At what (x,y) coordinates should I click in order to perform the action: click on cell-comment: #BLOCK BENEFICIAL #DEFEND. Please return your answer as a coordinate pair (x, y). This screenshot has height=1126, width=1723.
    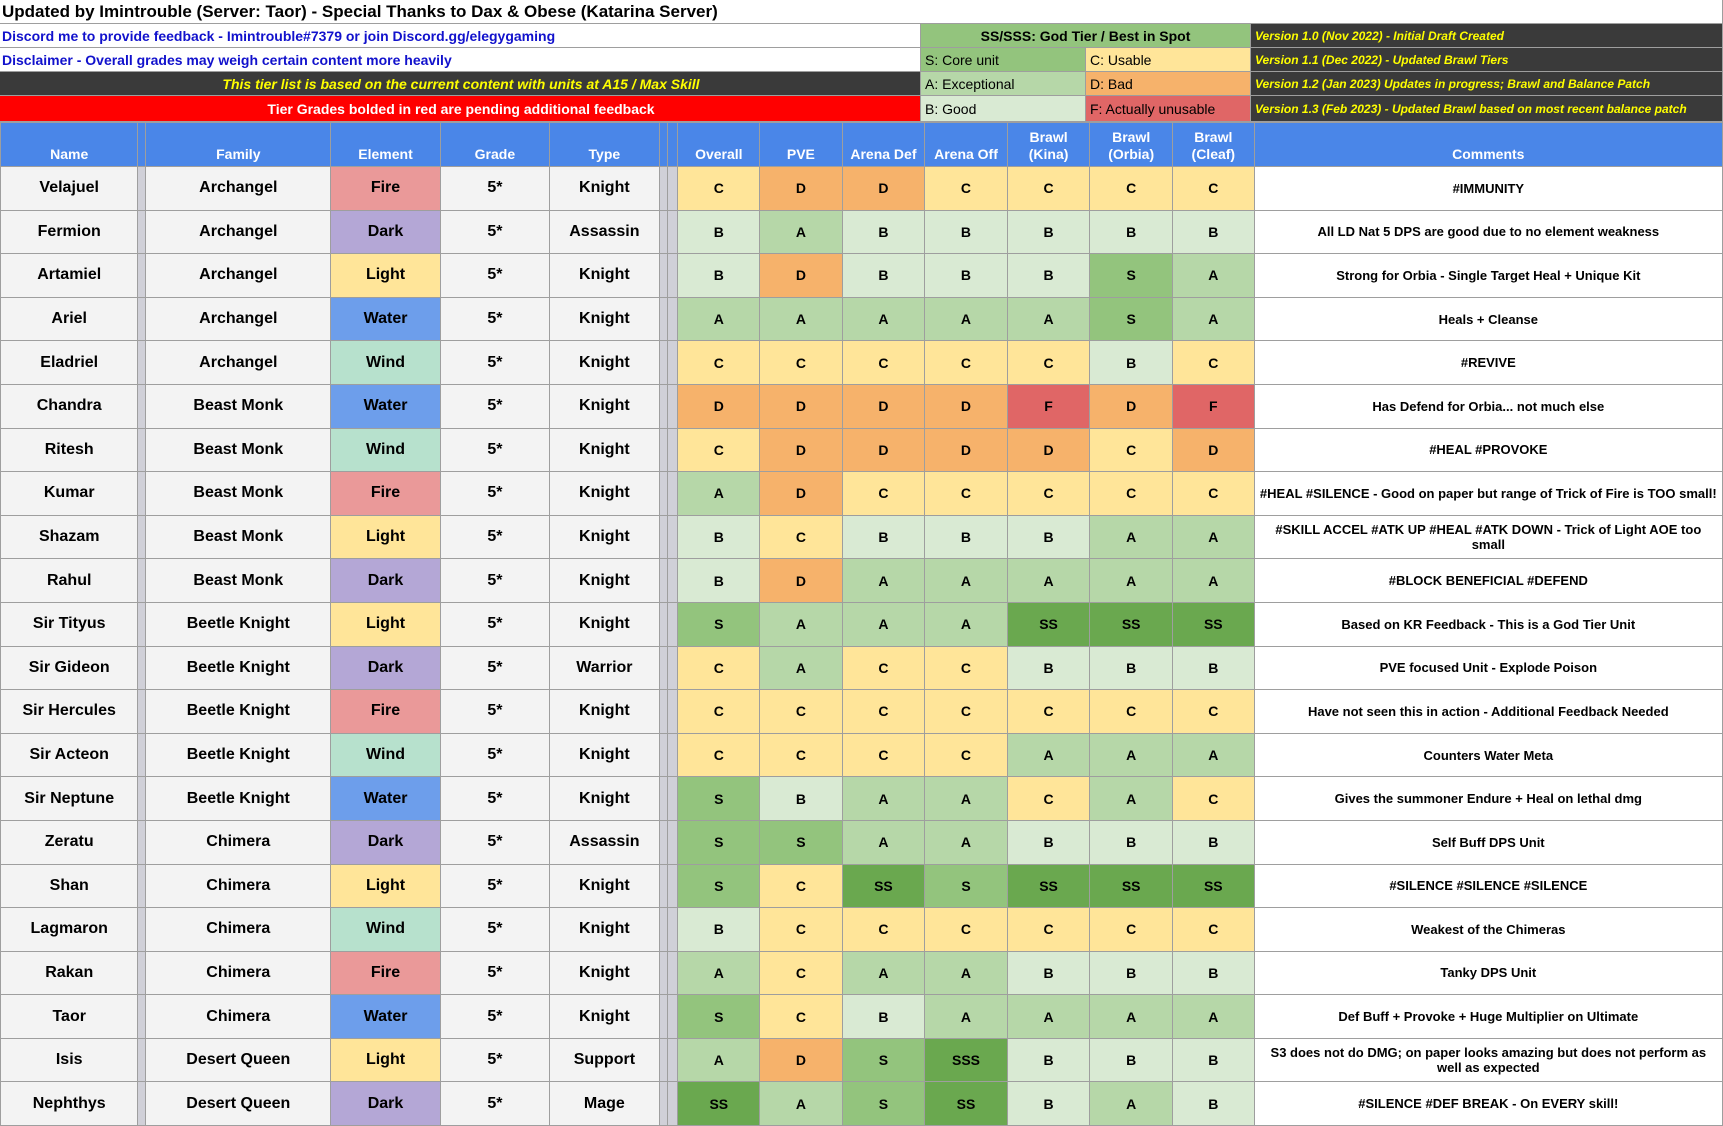
    Looking at the image, I should click on (1488, 580).